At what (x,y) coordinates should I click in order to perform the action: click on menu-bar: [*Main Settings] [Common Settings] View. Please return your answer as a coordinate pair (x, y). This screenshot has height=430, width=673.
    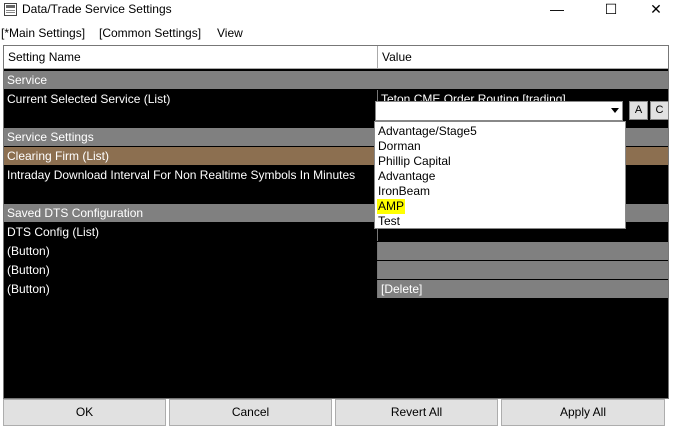
    Looking at the image, I should click on (336, 33).